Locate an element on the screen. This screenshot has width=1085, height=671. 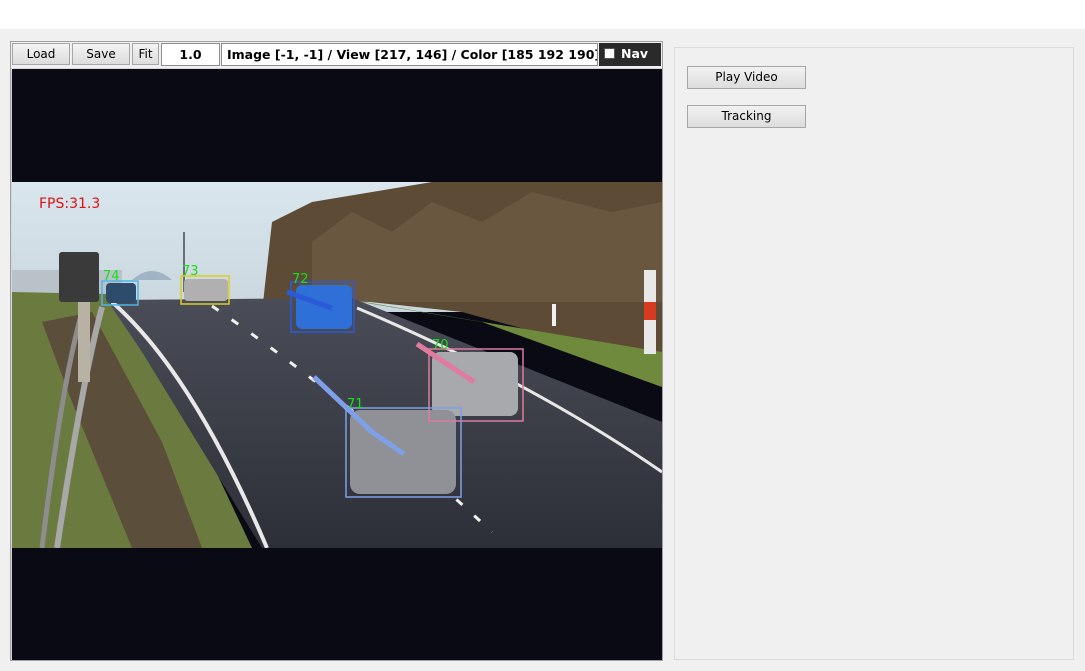
fps-label: FPS:31.3 is located at coordinates (69, 204).